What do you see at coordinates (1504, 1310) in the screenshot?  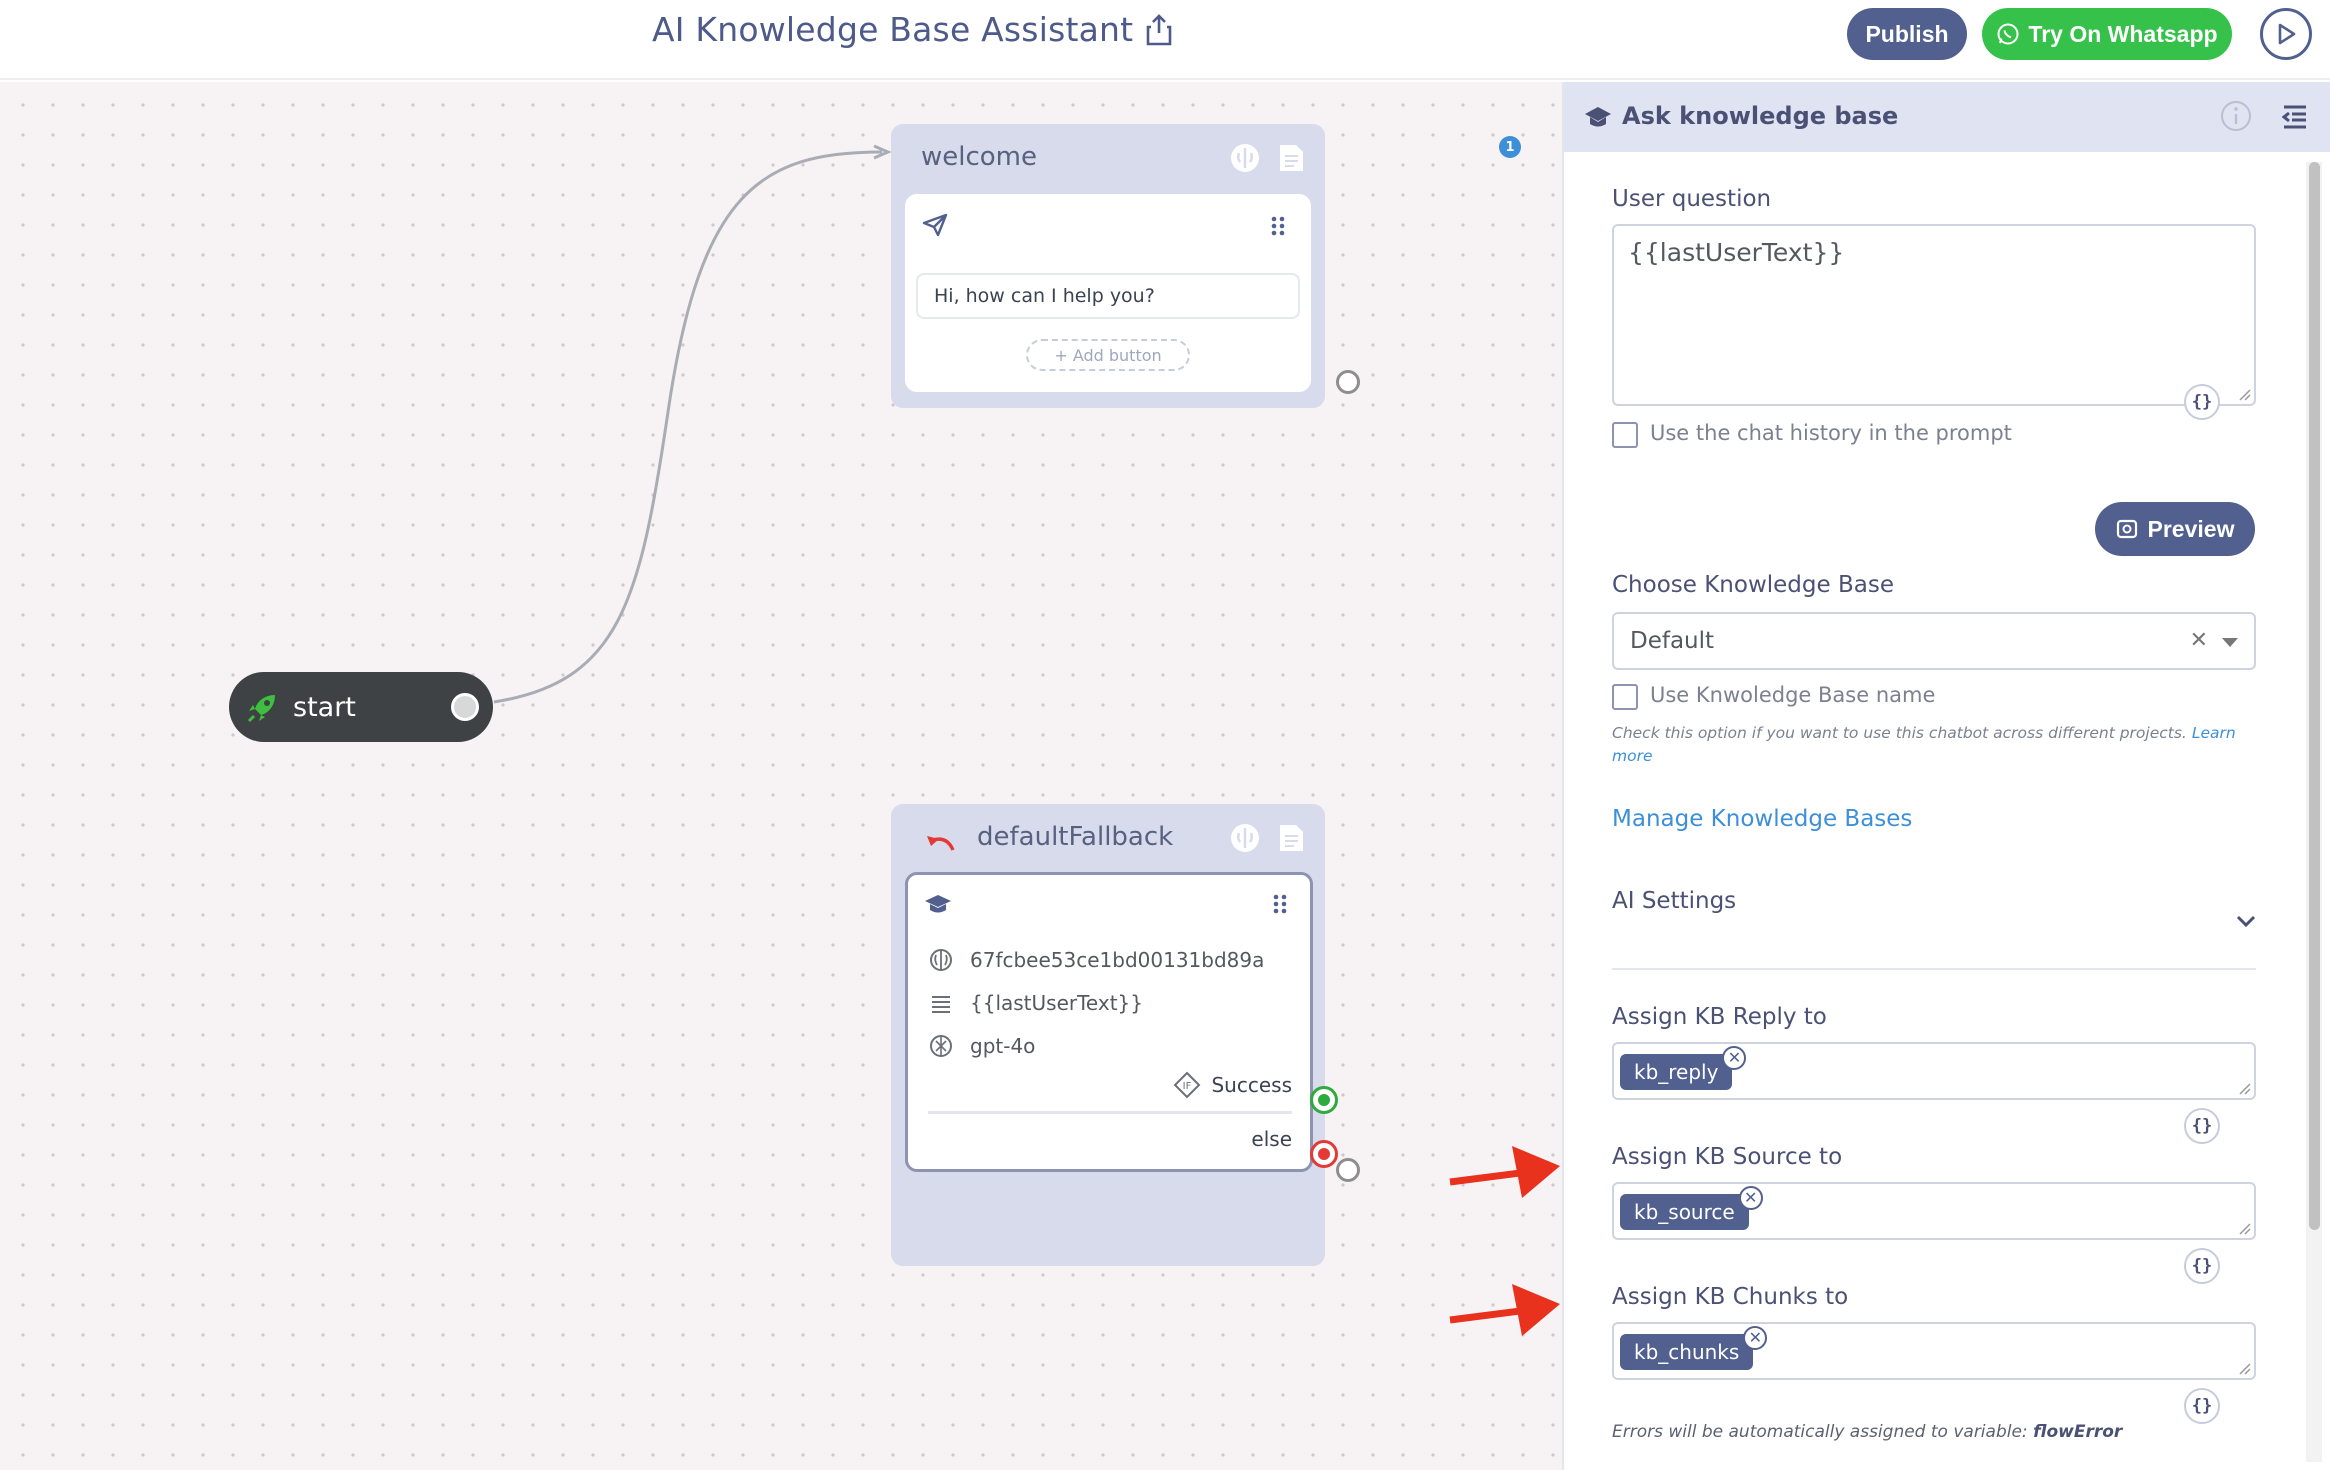 I see `annotation-arrow-source` at bounding box center [1504, 1310].